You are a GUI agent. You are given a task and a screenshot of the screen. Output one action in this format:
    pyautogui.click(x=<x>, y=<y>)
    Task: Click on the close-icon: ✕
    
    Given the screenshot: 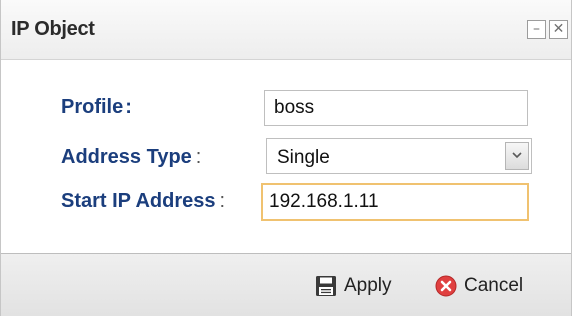 What is the action you would take?
    pyautogui.click(x=558, y=29)
    